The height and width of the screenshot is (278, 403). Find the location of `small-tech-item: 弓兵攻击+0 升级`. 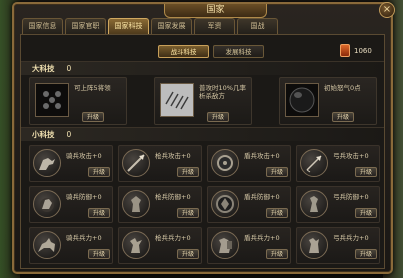

small-tech-item: 弓兵攻击+0 升级 is located at coordinates (338, 163).